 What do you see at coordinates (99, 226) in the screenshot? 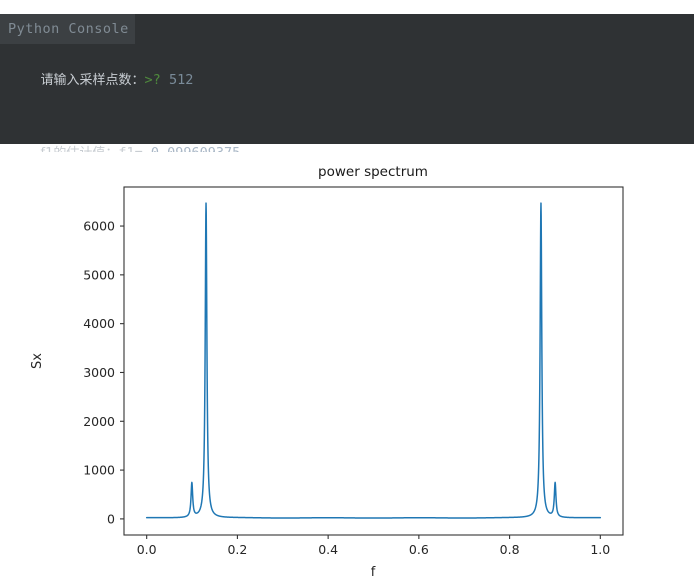
I see `y-tick-label: 6000` at bounding box center [99, 226].